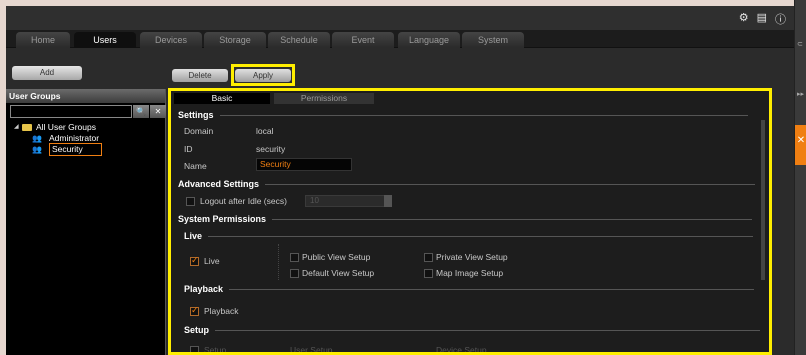 The image size is (806, 355). What do you see at coordinates (780, 19) in the screenshot?
I see `info-icon: ⓘ` at bounding box center [780, 19].